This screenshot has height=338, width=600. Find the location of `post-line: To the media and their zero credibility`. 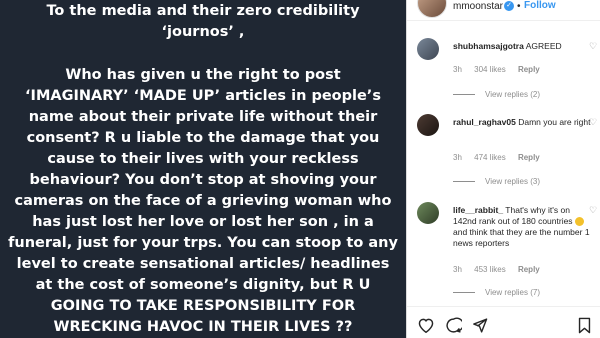

post-line: To the media and their zero credibility is located at coordinates (203, 11).